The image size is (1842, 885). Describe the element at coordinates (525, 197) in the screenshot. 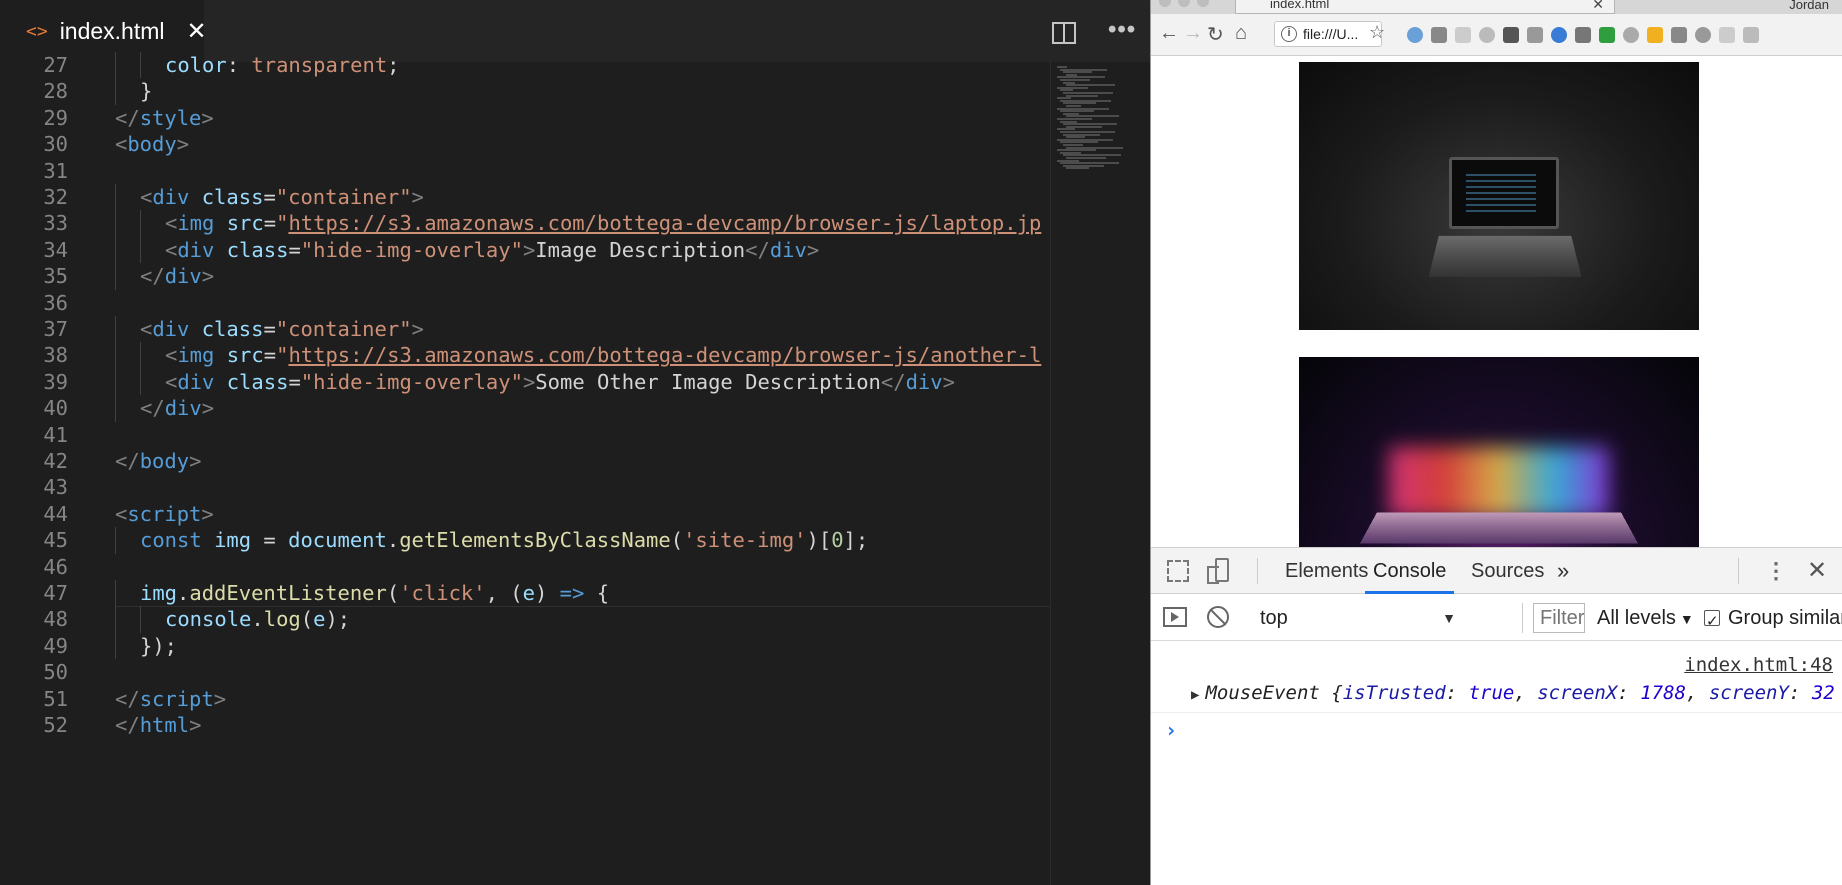

I see `code-line: 32 <div class="container">` at that location.